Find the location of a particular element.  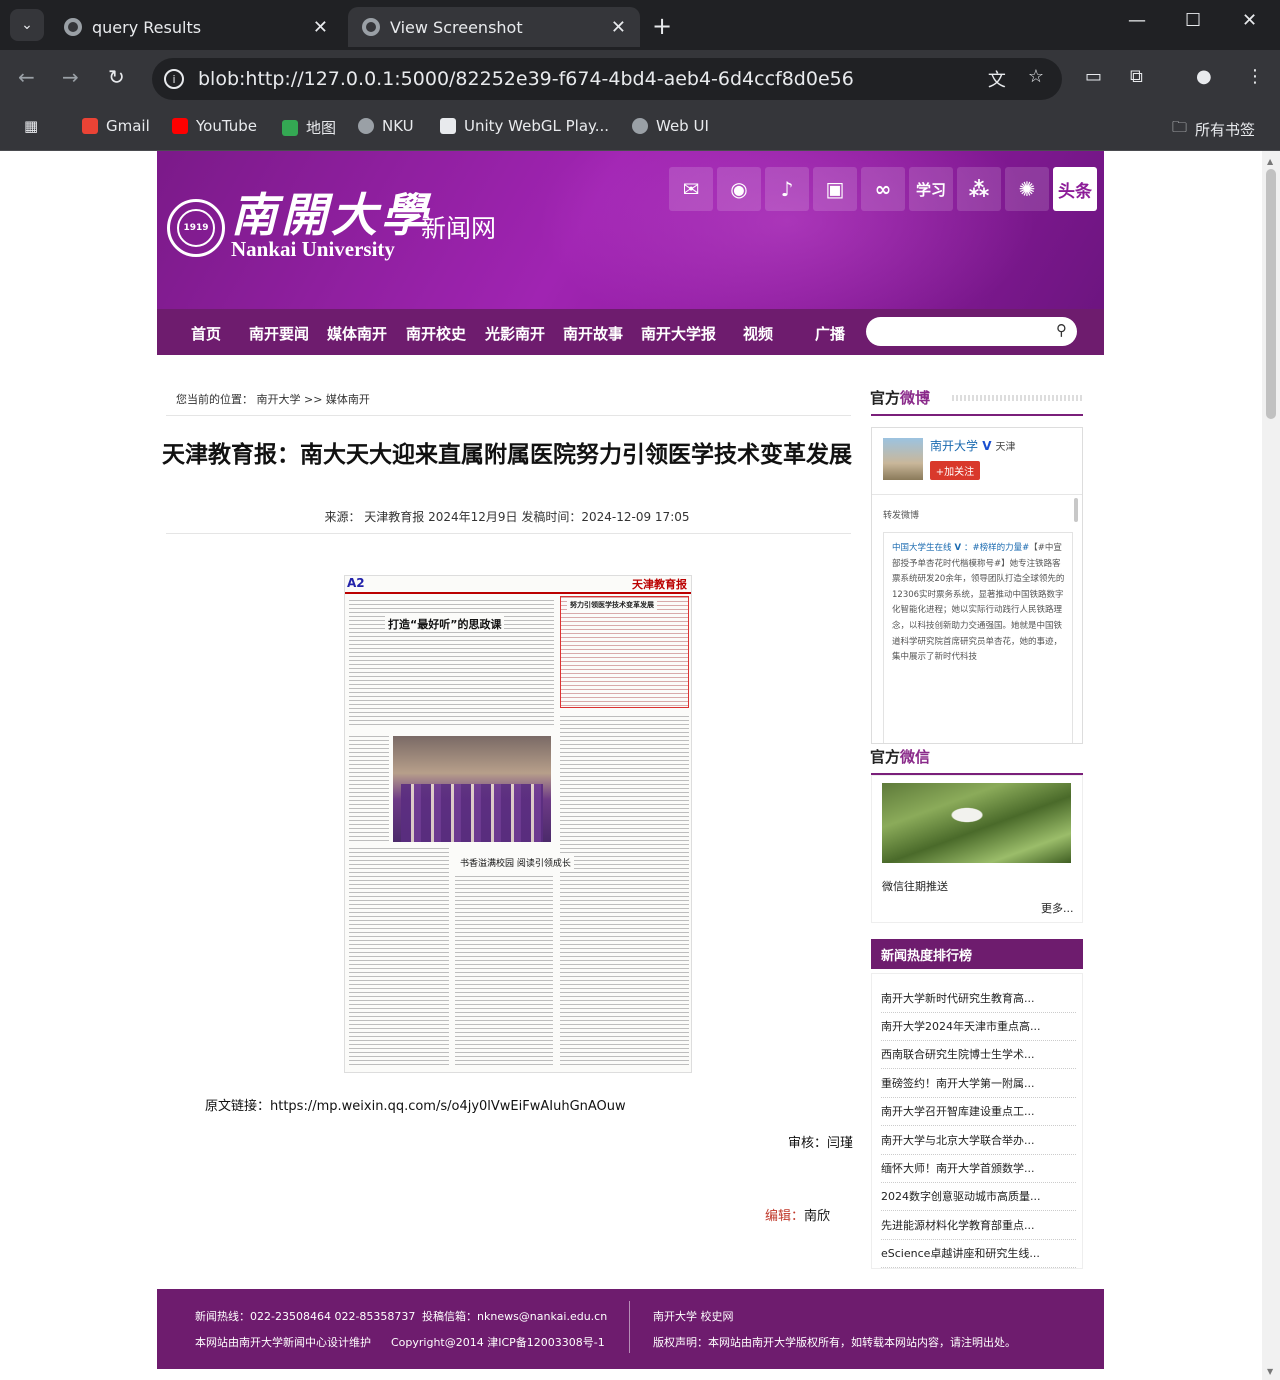

search-icon: ⚲ is located at coordinates (1061, 330).